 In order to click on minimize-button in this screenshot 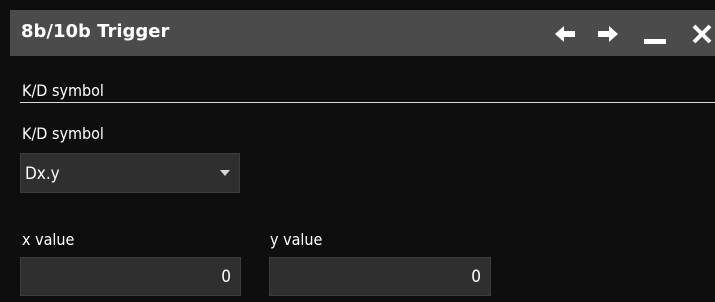, I will do `click(655, 34)`.